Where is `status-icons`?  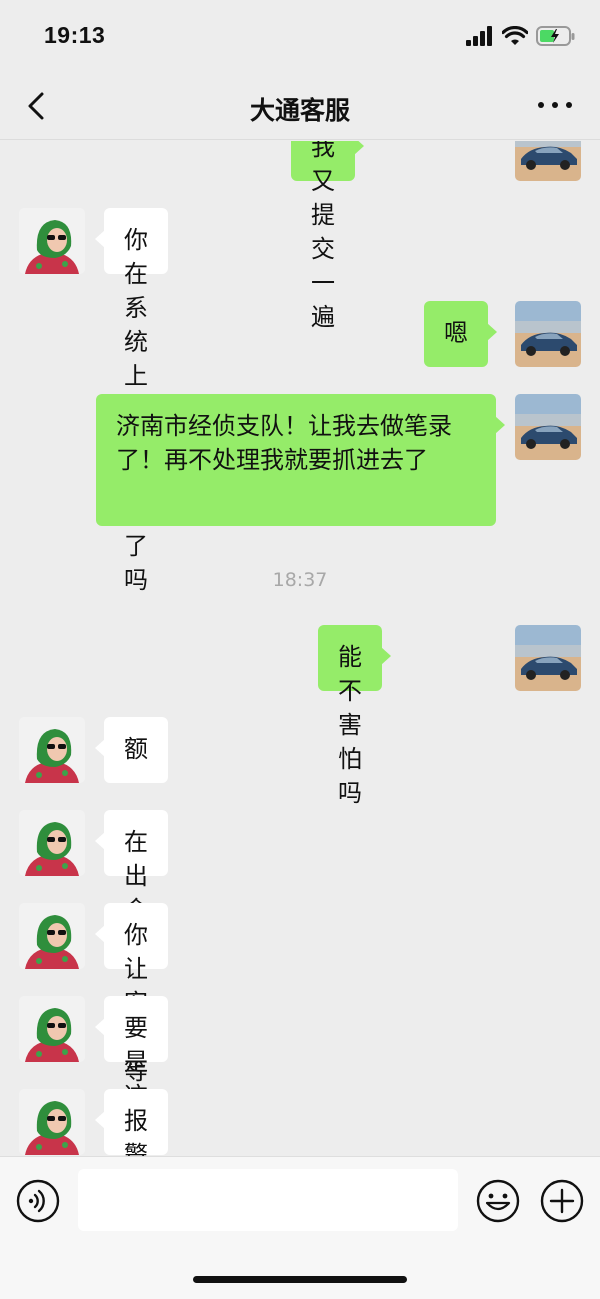 status-icons is located at coordinates (521, 36).